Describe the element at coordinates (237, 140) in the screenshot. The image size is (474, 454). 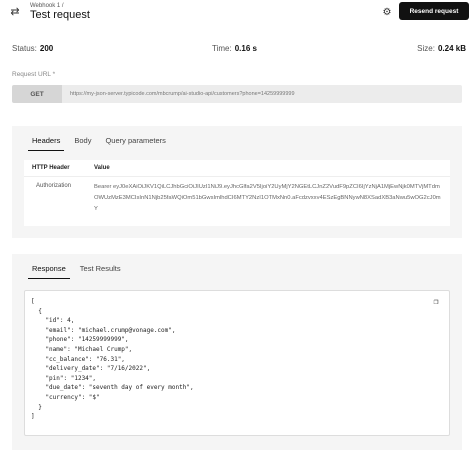
I see `request-tabs: Headers Body Query parameters` at that location.